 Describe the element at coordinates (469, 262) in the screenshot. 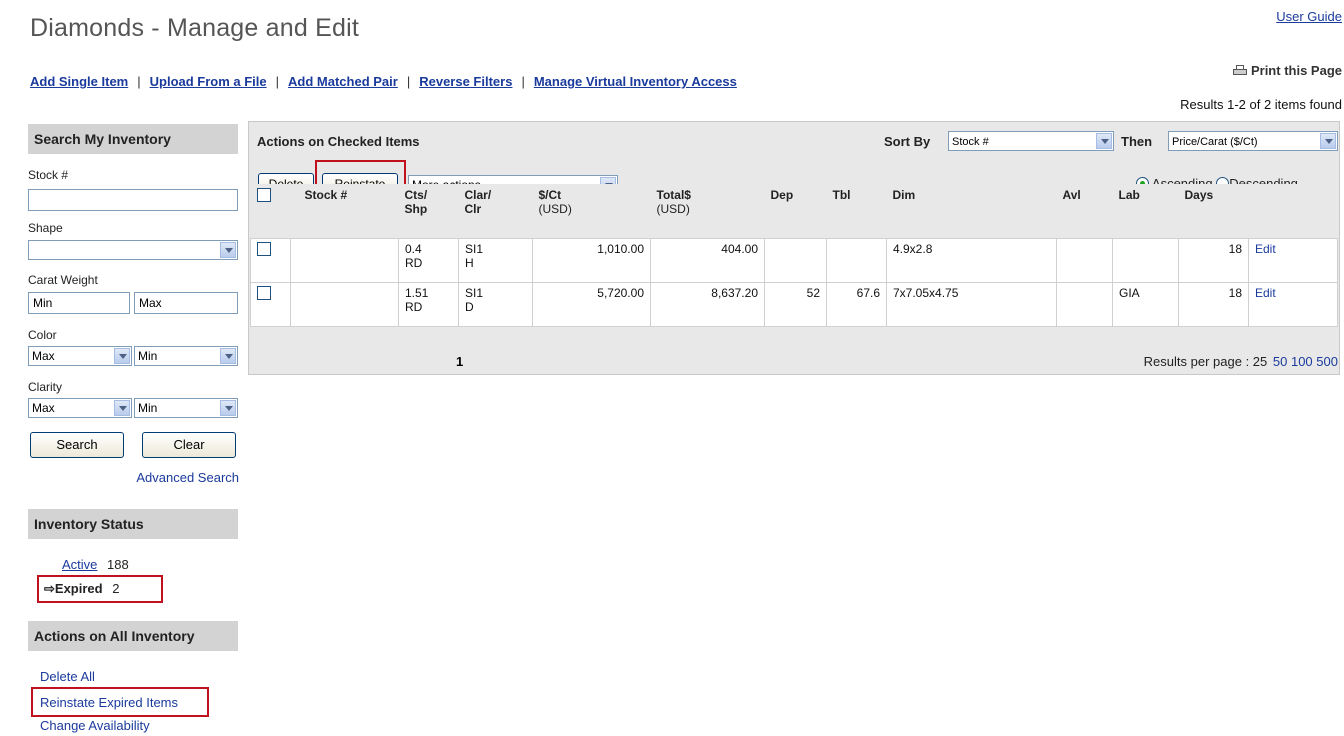

I see `cell-clr: H` at that location.